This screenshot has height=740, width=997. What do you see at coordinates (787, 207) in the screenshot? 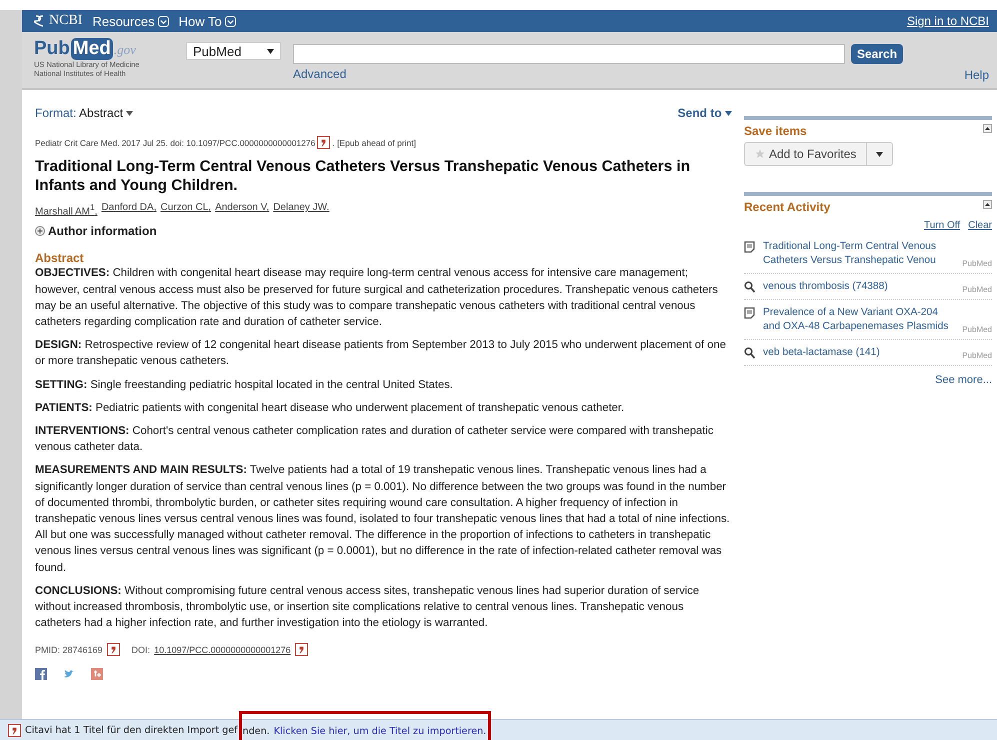
I see `section-title: Recent Activity` at bounding box center [787, 207].